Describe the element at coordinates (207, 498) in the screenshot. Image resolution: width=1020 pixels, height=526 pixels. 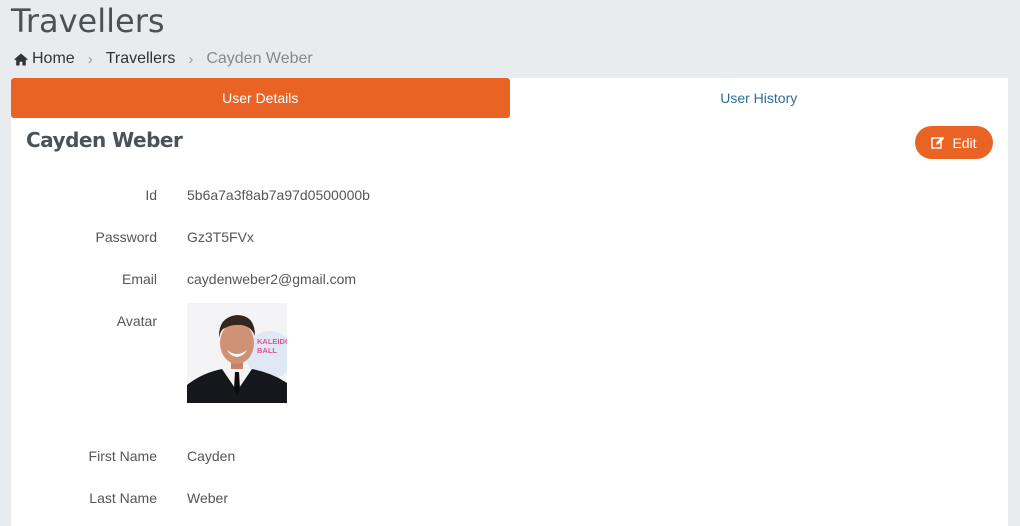
I see `field-value: Weber` at that location.